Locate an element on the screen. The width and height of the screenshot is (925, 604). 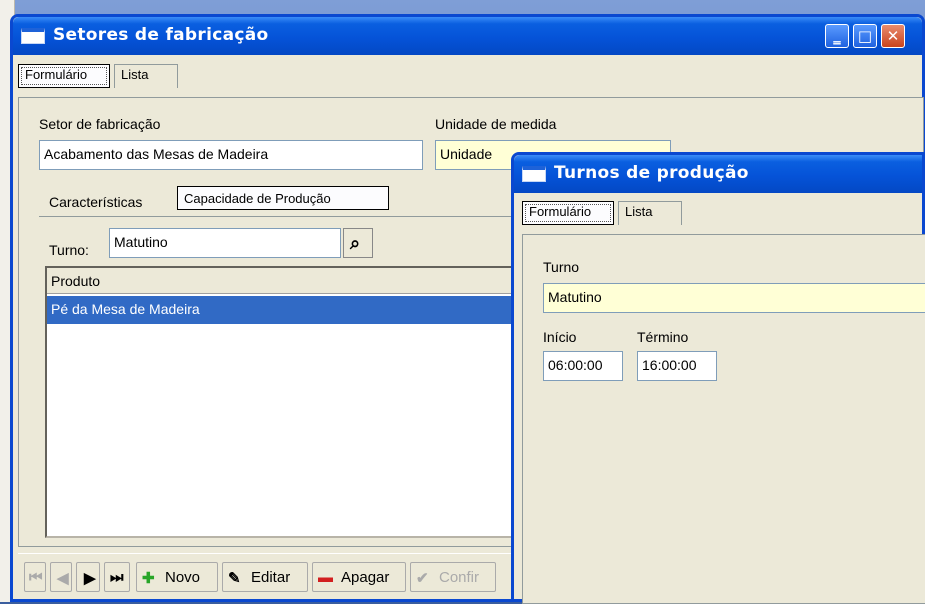
last-icon: ⏭ is located at coordinates (117, 577).